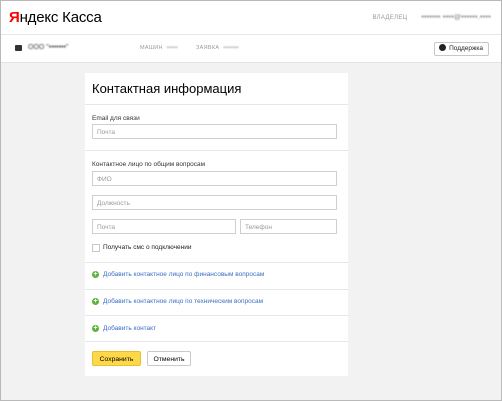 The image size is (502, 401). I want to click on phone-field: Телефон, so click(288, 226).